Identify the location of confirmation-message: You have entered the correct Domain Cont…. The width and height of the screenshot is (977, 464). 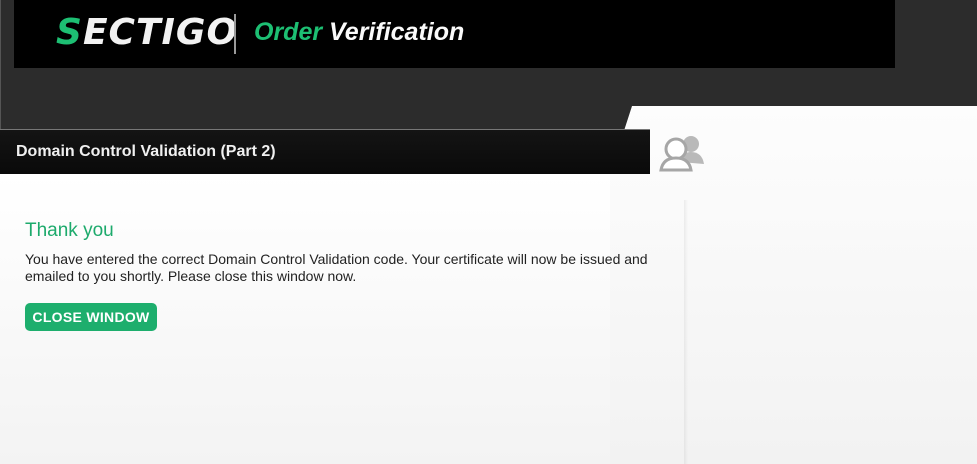
(336, 267).